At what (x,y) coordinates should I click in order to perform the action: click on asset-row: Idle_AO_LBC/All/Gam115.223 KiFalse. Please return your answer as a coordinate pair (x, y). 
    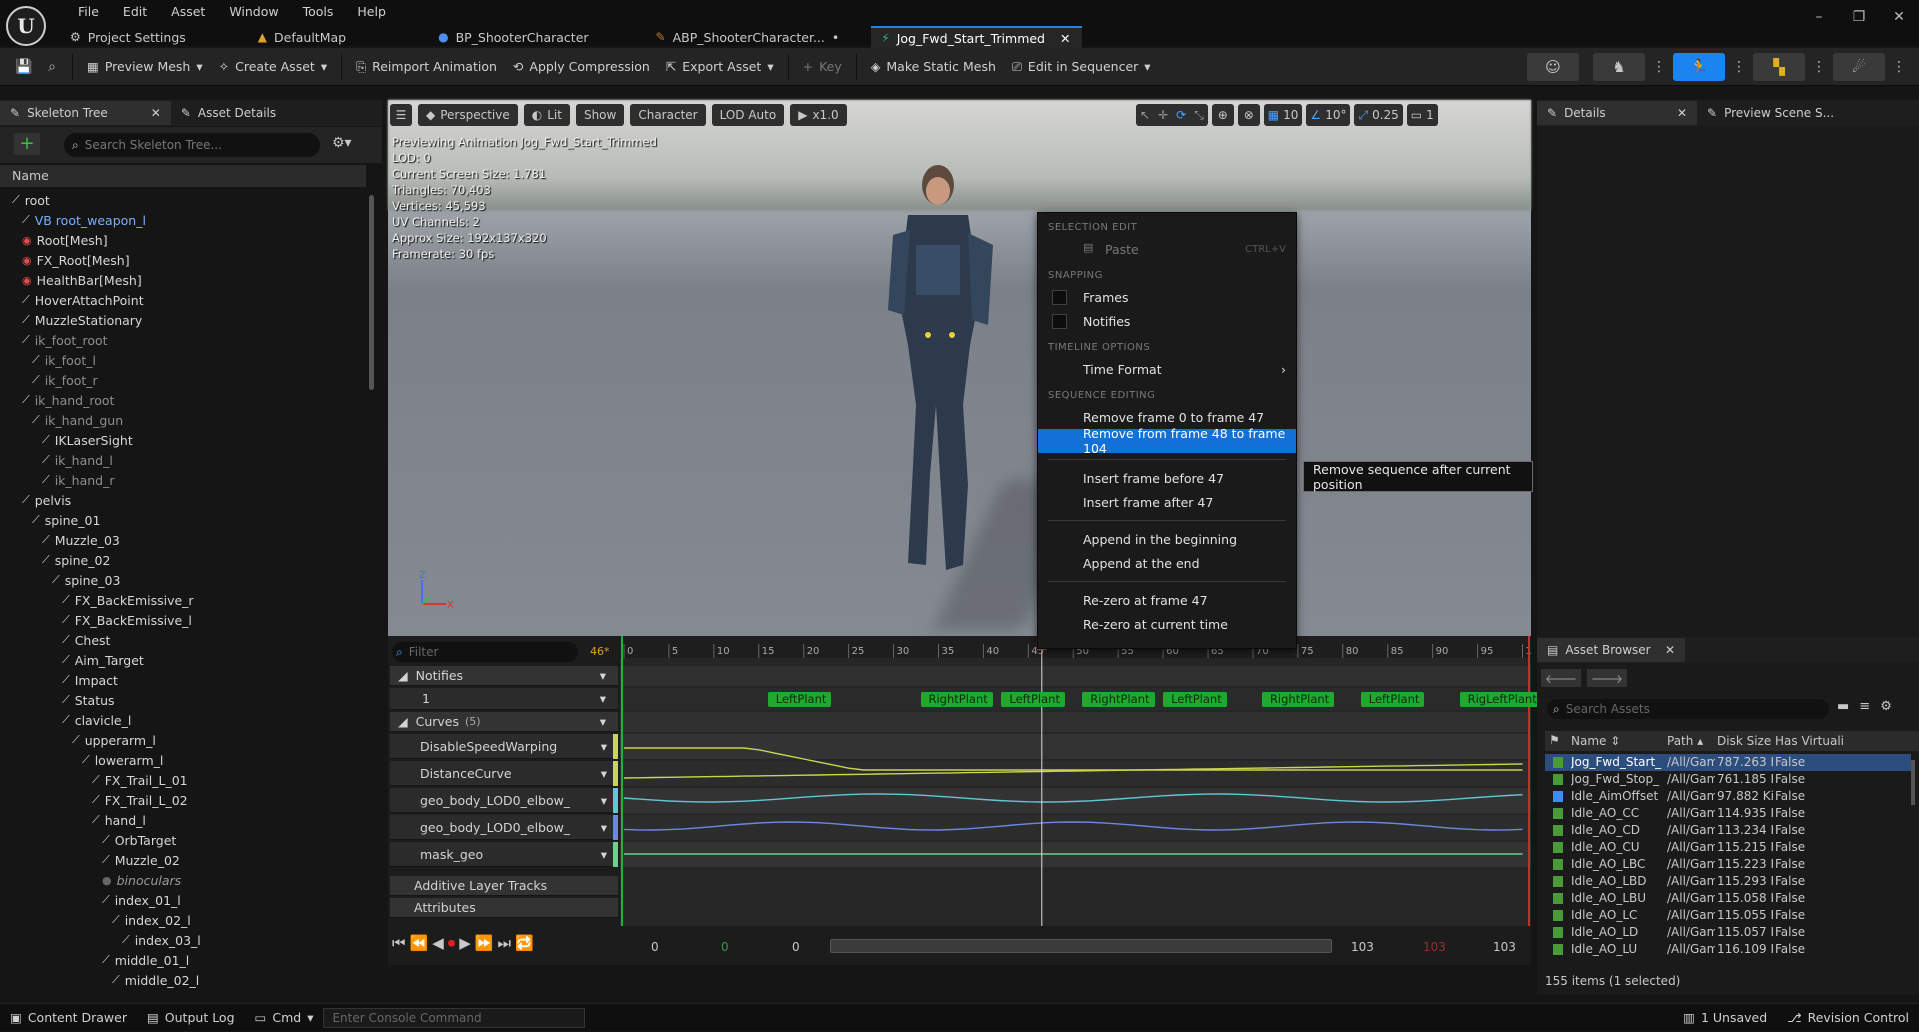
    Looking at the image, I should click on (1728, 864).